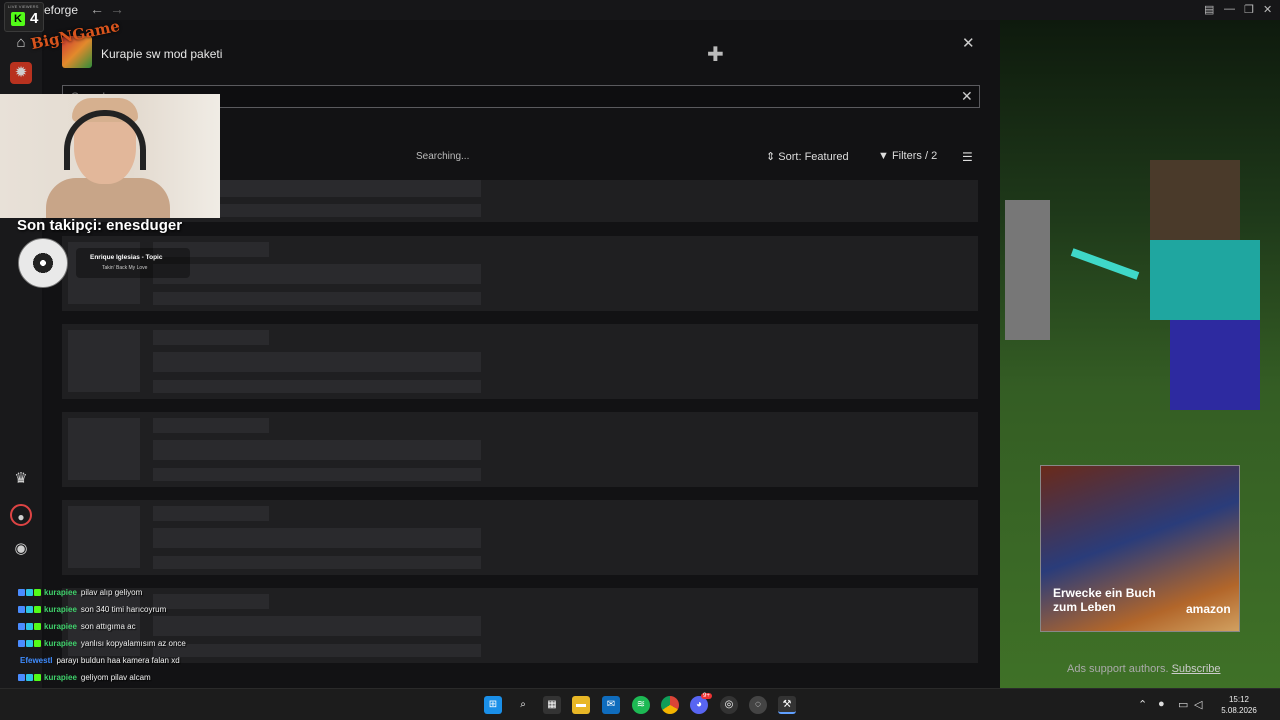  What do you see at coordinates (914, 156) in the screenshot?
I see `filters-label: Filters / 2` at bounding box center [914, 156].